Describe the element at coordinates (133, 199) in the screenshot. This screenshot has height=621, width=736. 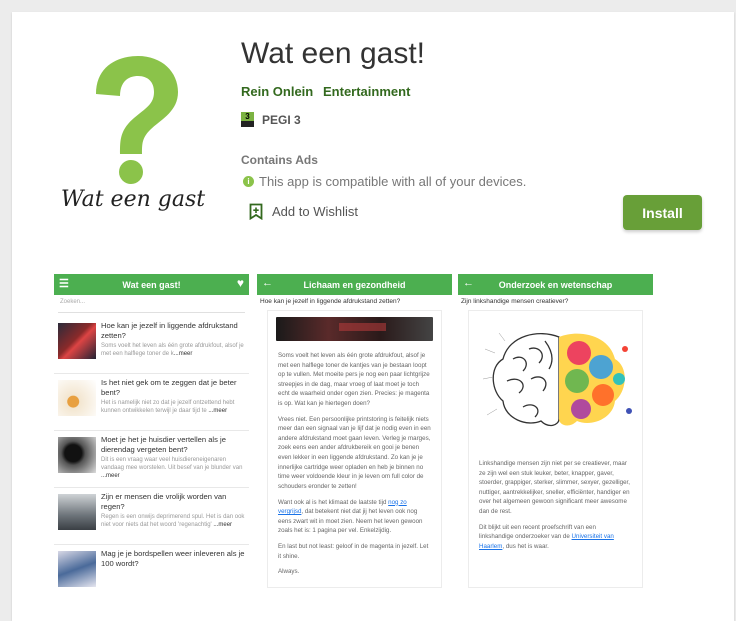
I see `logo-text: Wat een gast` at that location.